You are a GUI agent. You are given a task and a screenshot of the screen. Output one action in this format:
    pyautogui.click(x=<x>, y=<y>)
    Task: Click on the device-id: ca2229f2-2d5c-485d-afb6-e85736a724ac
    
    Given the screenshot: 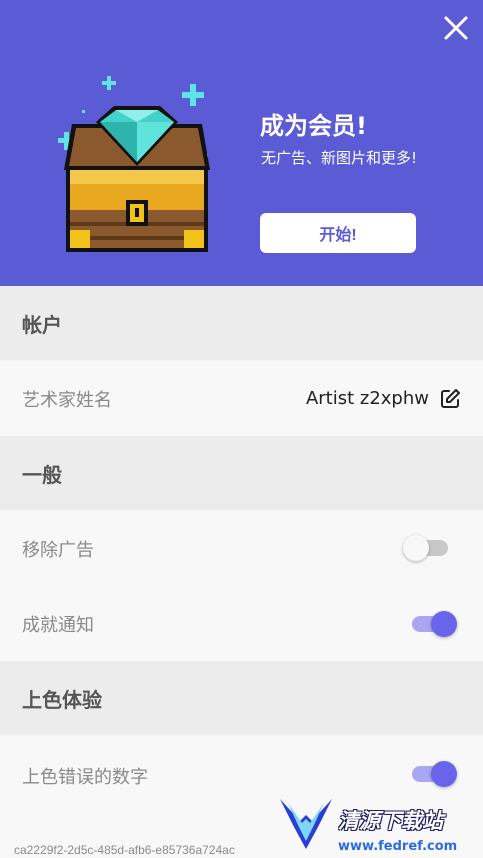 What is the action you would take?
    pyautogui.click(x=124, y=850)
    